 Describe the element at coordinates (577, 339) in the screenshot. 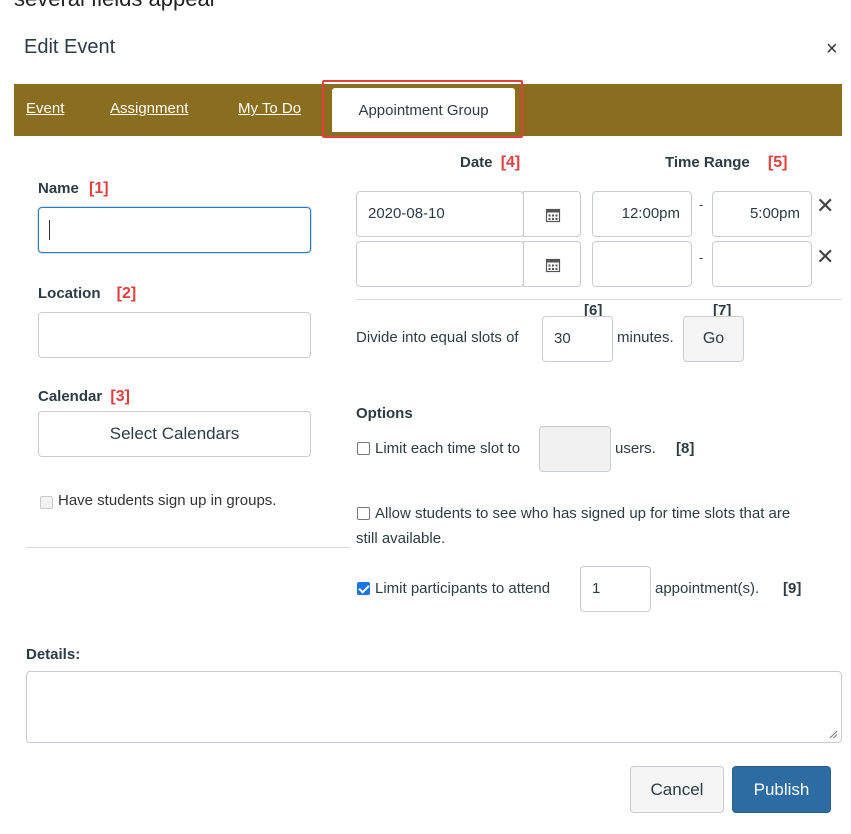

I see `slot-minutes-input: 30` at that location.